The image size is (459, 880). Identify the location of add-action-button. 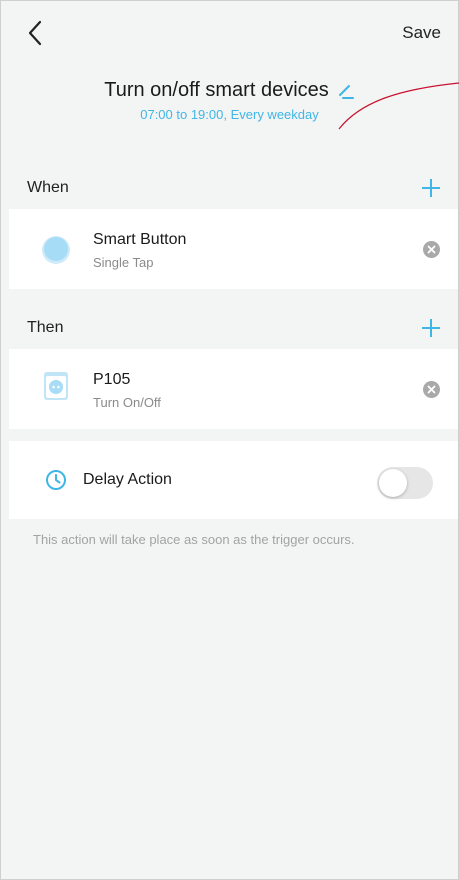
(431, 328).